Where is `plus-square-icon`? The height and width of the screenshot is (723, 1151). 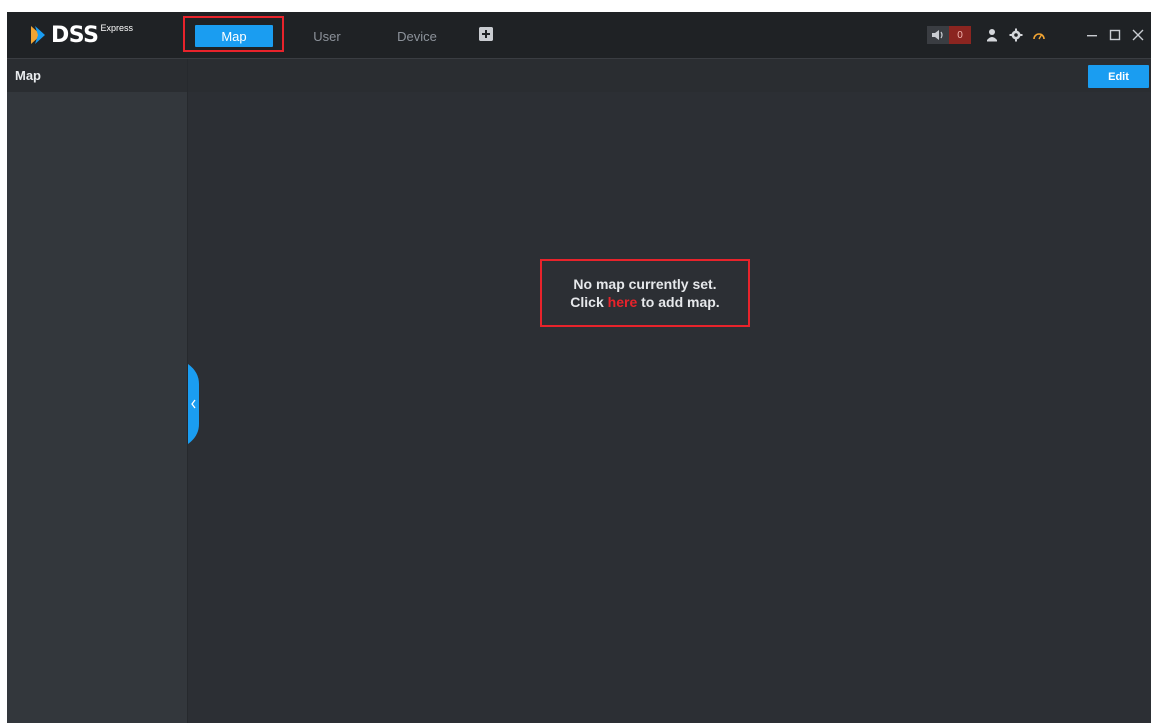
plus-square-icon is located at coordinates (486, 34).